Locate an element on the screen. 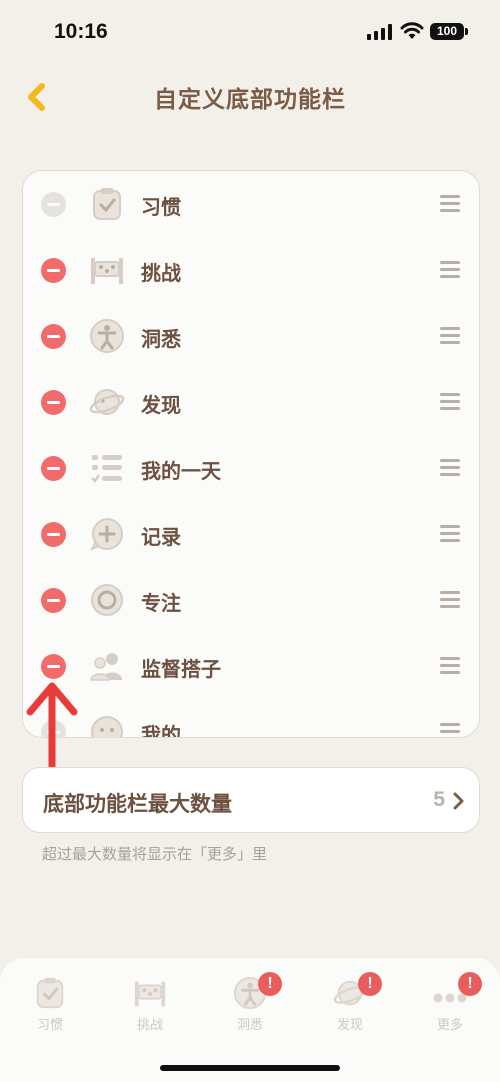  list-item-buddy: 监督搭子 is located at coordinates (251, 666).